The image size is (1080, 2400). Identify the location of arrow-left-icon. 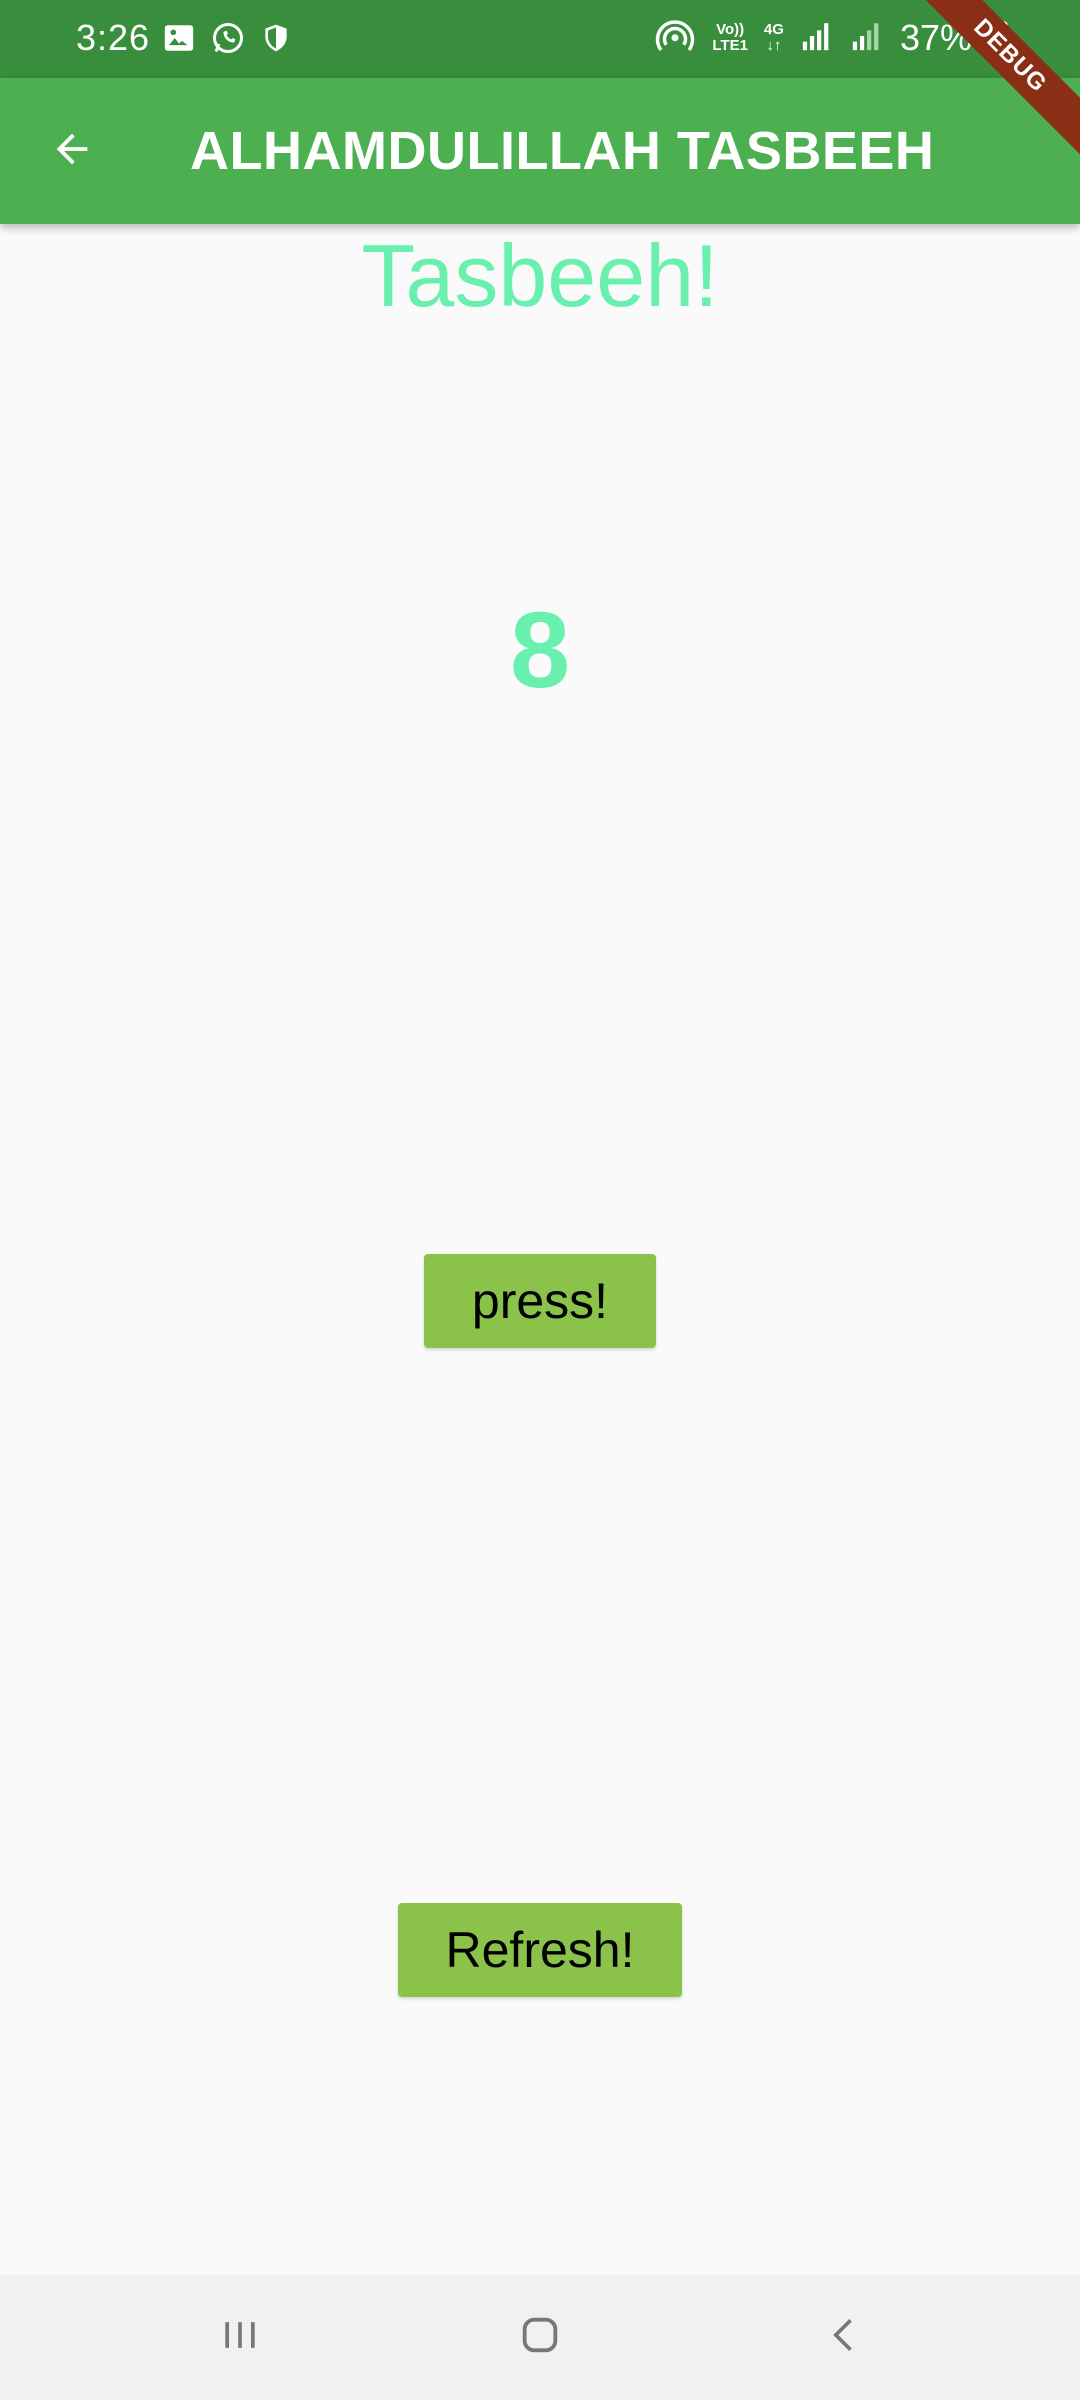
(72, 151).